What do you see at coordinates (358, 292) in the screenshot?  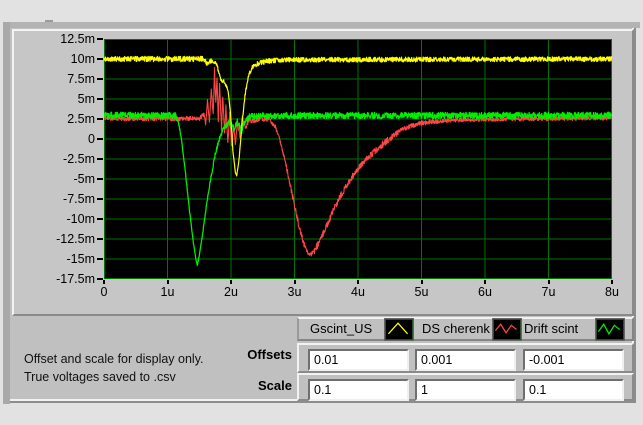 I see `x-tick-label: 4u` at bounding box center [358, 292].